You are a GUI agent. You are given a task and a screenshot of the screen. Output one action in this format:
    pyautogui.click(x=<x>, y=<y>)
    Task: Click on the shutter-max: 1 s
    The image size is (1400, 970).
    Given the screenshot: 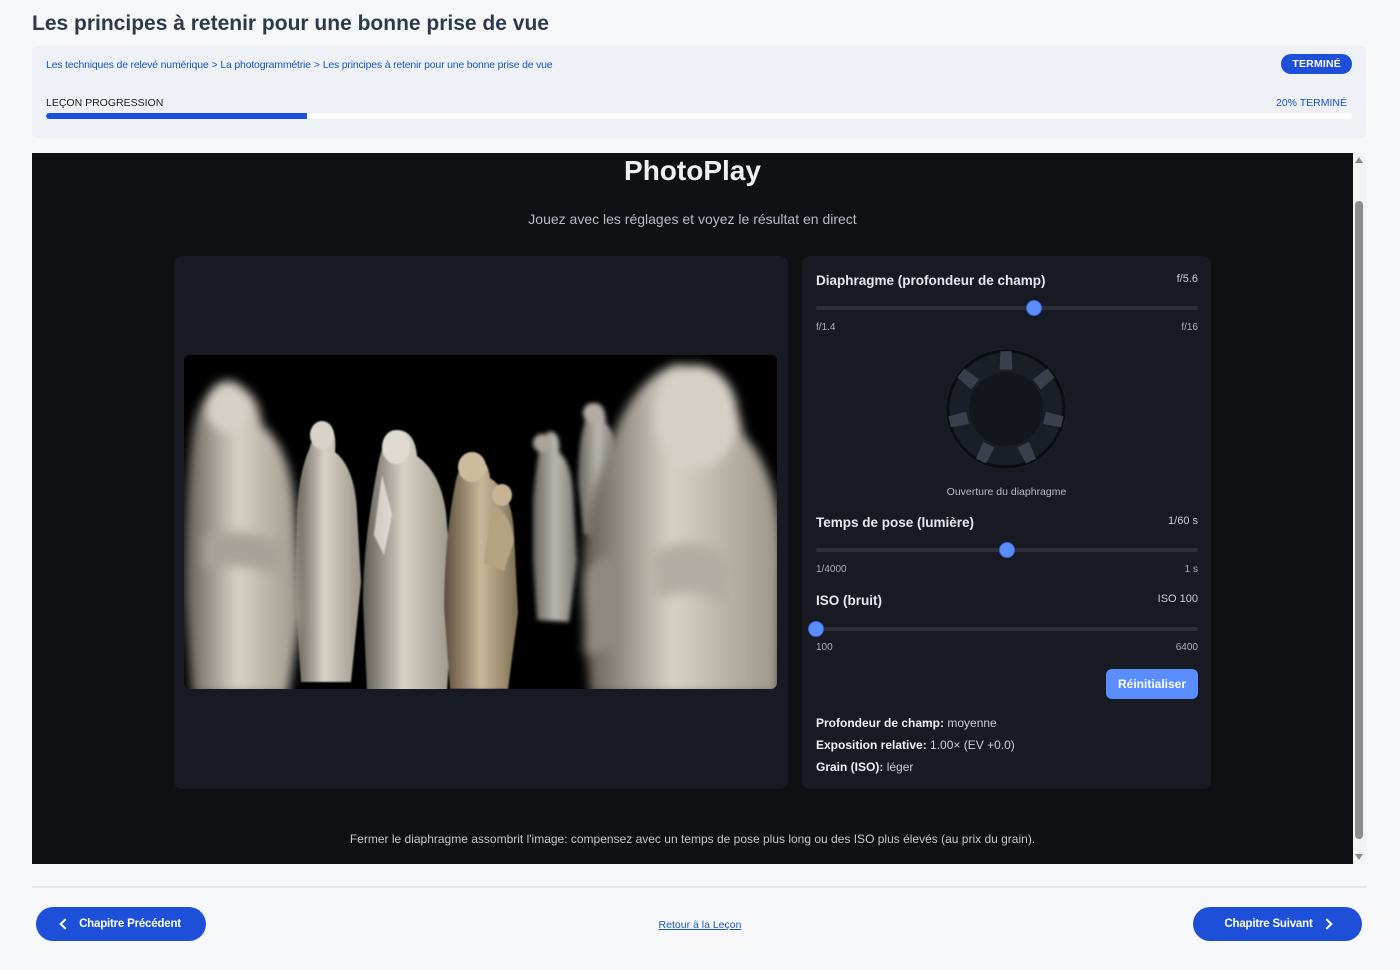 What is the action you would take?
    pyautogui.click(x=1191, y=569)
    